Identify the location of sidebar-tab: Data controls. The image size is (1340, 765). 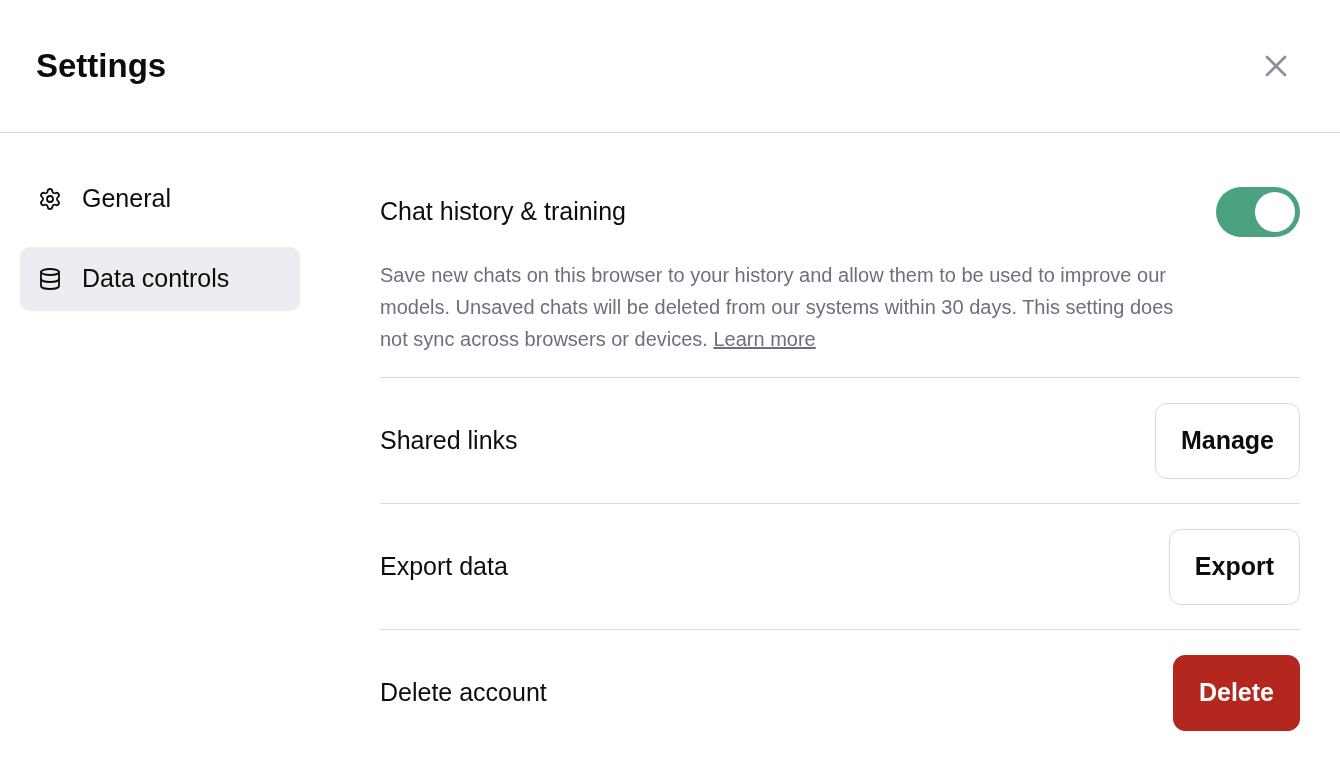
(160, 279).